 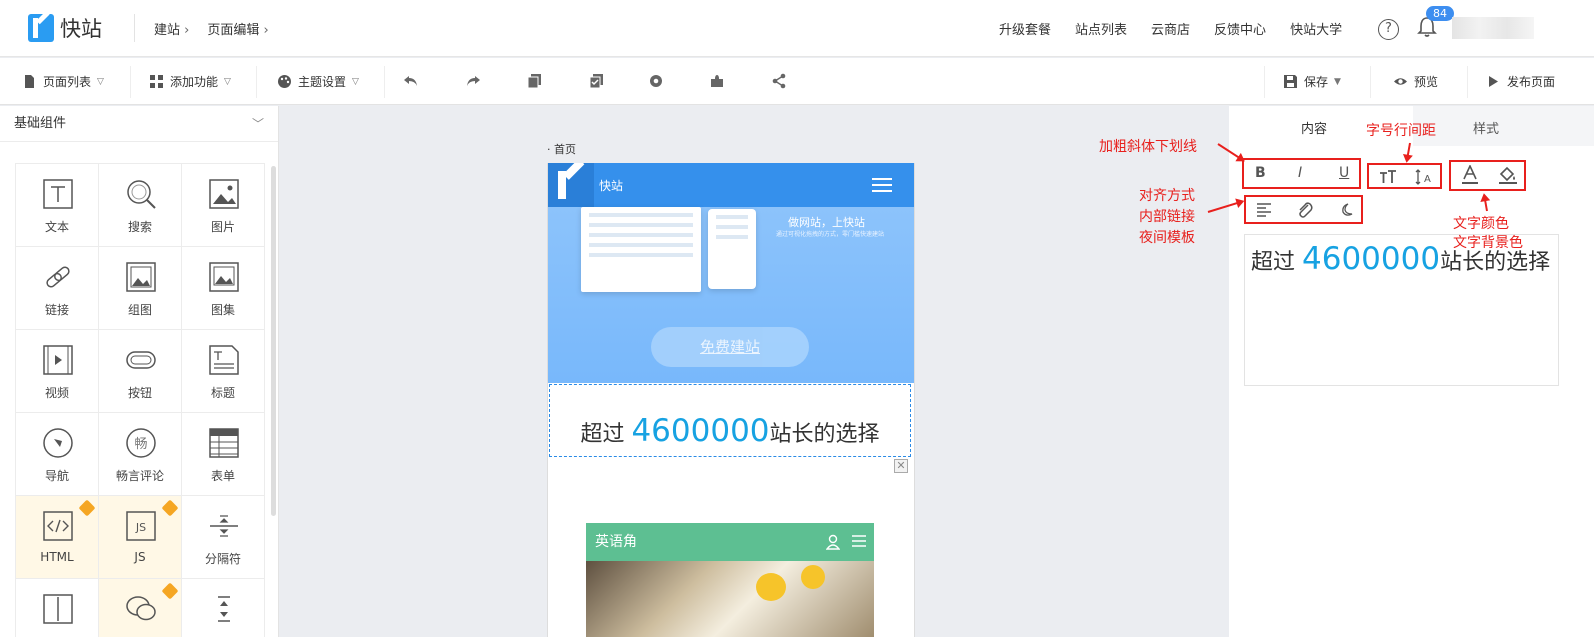 I want to click on columns-icon, so click(x=58, y=609).